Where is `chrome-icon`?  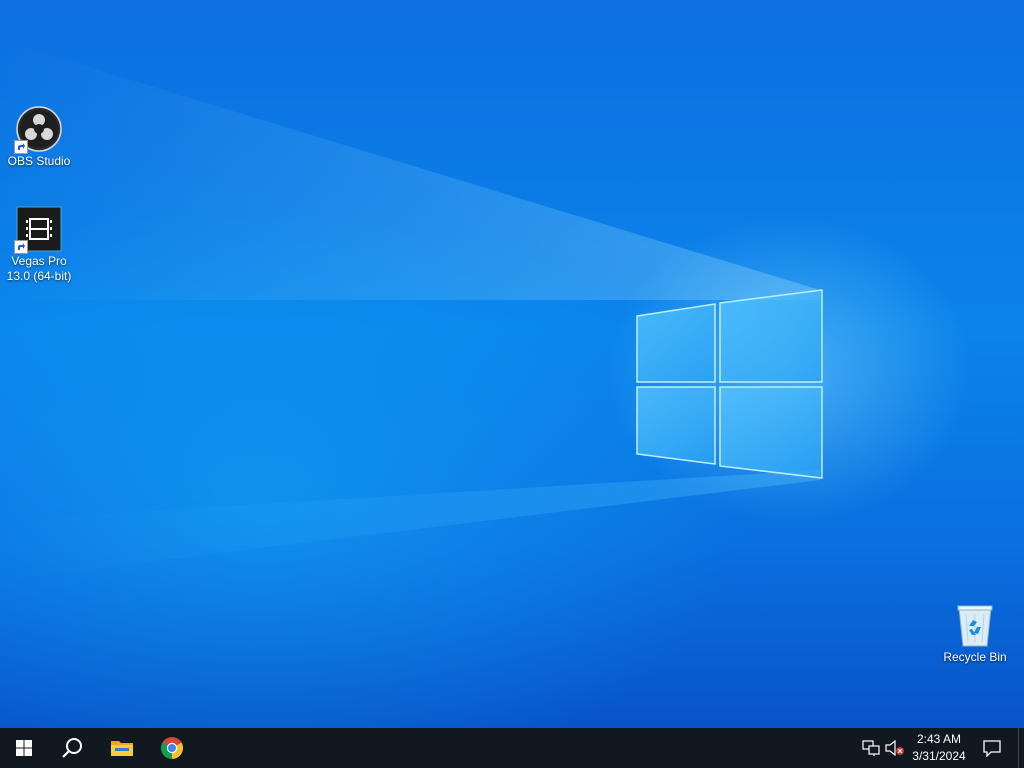
chrome-icon is located at coordinates (172, 748).